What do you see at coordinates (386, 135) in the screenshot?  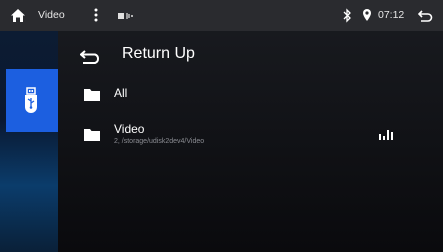 I see `equalizer-icon` at bounding box center [386, 135].